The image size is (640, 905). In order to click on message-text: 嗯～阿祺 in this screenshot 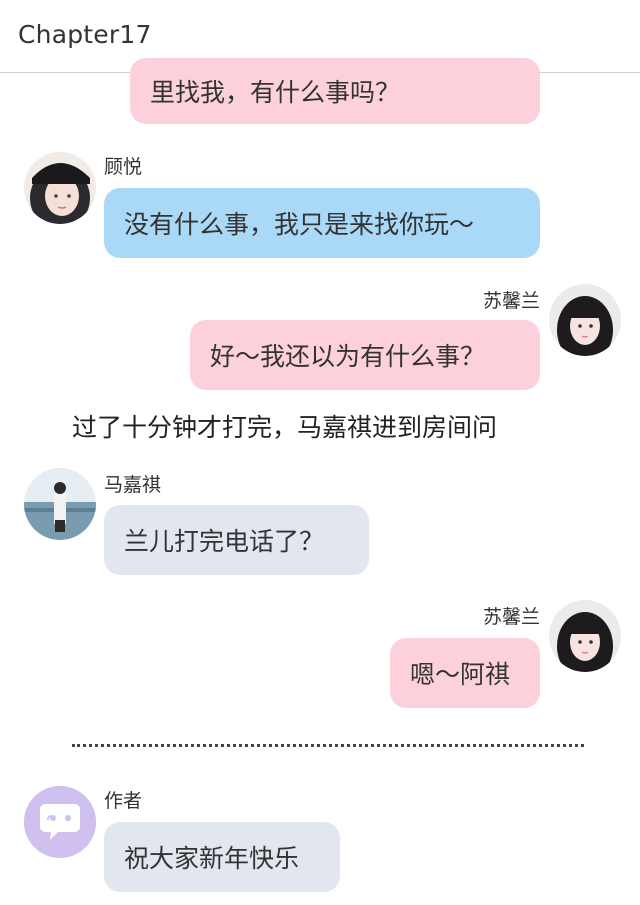, I will do `click(460, 674)`.